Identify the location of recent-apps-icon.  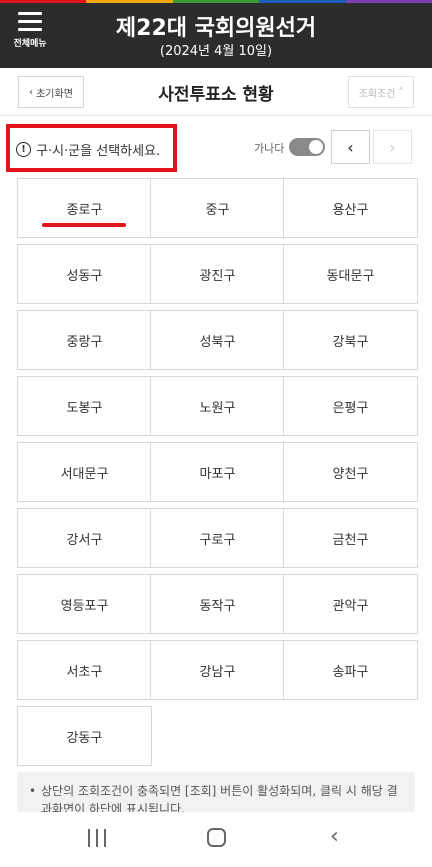
(97, 838).